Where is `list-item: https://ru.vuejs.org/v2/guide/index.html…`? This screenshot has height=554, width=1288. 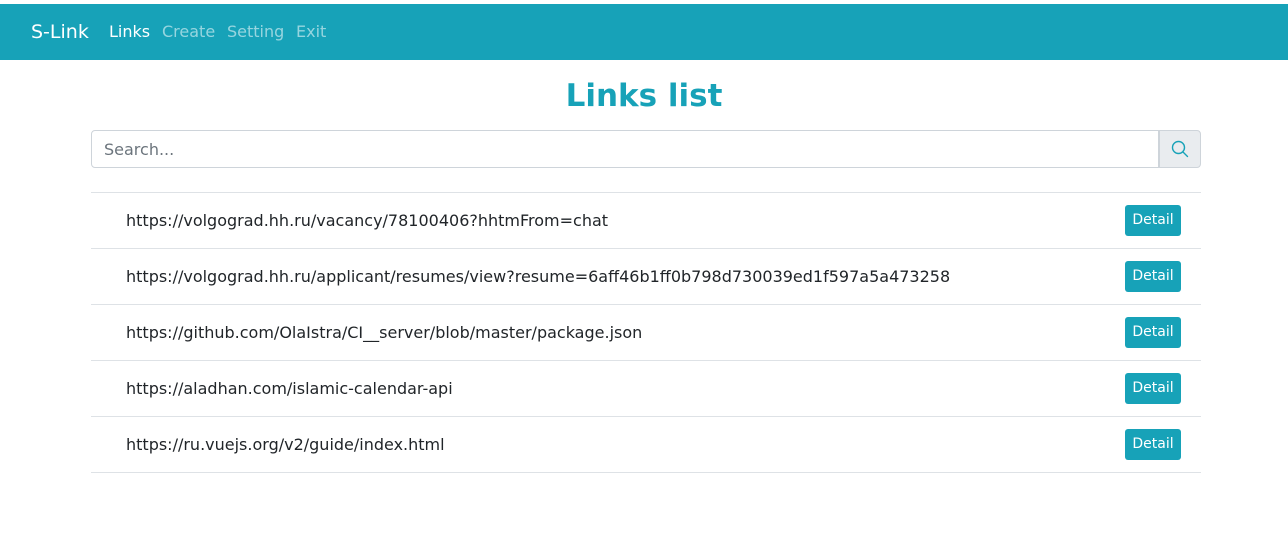
list-item: https://ru.vuejs.org/v2/guide/index.html… is located at coordinates (646, 445).